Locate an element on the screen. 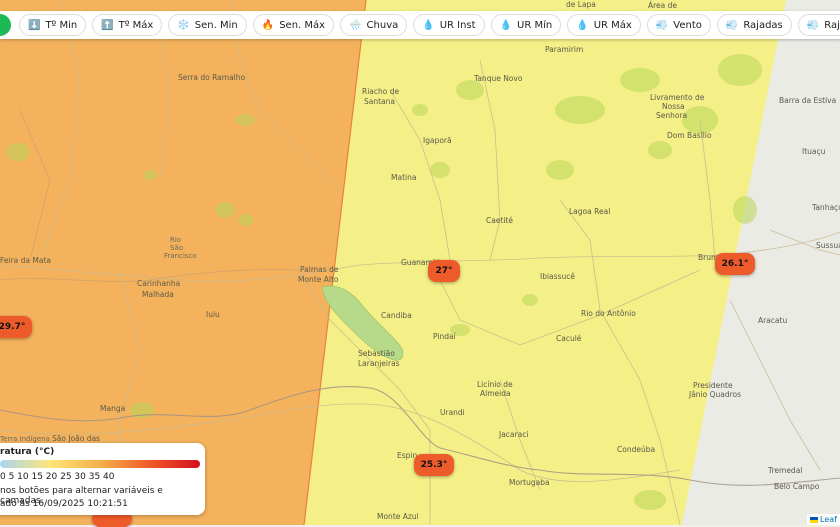 The width and height of the screenshot is (840, 527). variable-button-9: 💨 Rajadas is located at coordinates (754, 25).